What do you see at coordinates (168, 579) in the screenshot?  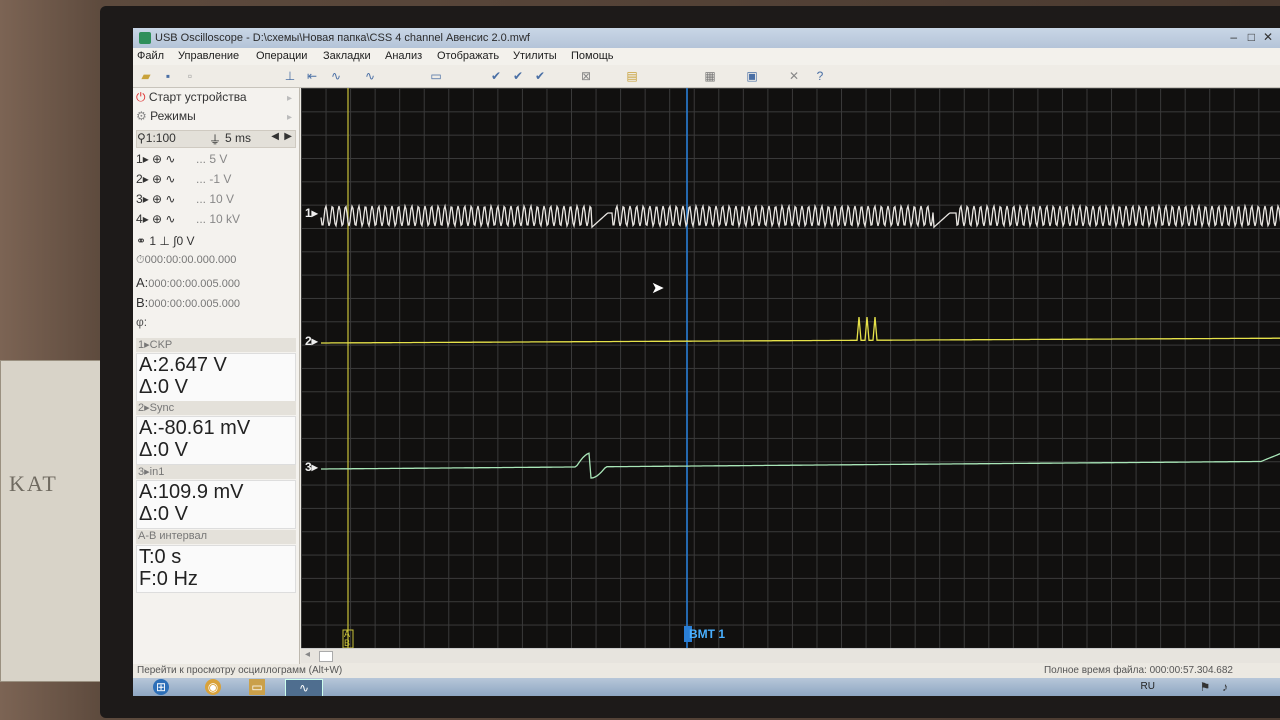 I see `interval-f: F:0 Hz` at bounding box center [168, 579].